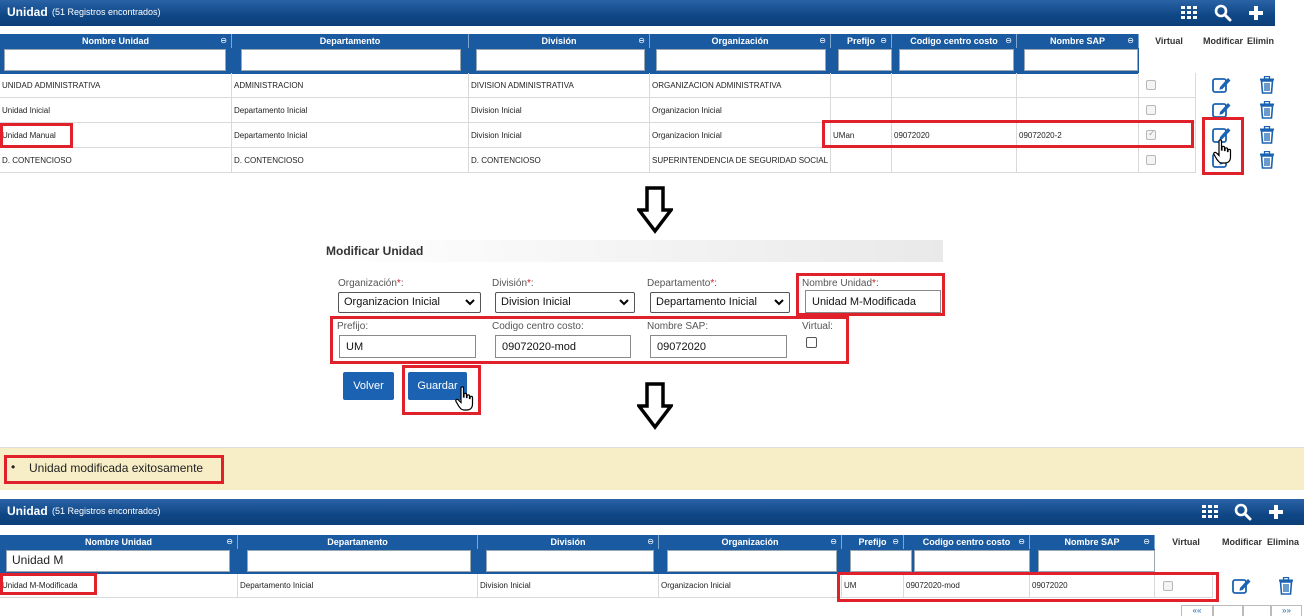 Image resolution: width=1304 pixels, height=616 pixels. I want to click on table-cell-division: D. CONTENCIOSO, so click(559, 160).